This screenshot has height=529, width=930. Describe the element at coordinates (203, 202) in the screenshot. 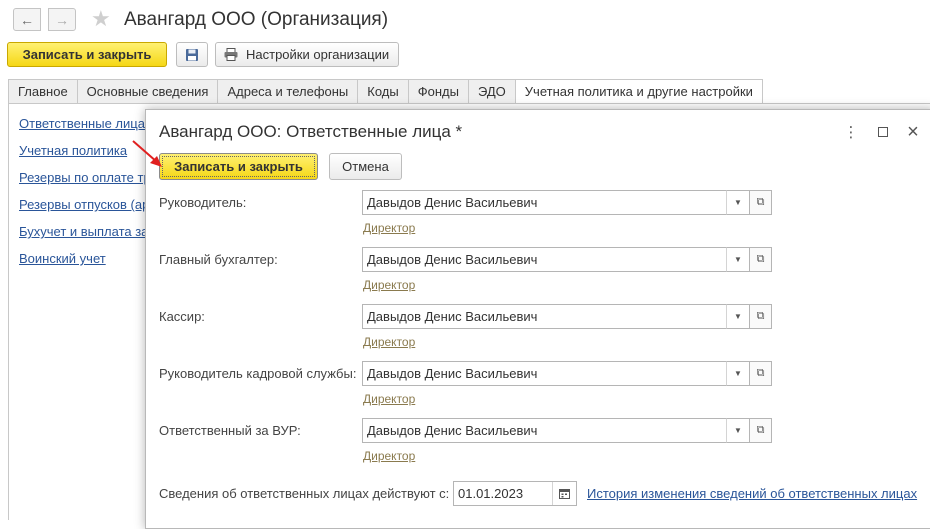

I see `field-label-head: Руководитель:` at that location.